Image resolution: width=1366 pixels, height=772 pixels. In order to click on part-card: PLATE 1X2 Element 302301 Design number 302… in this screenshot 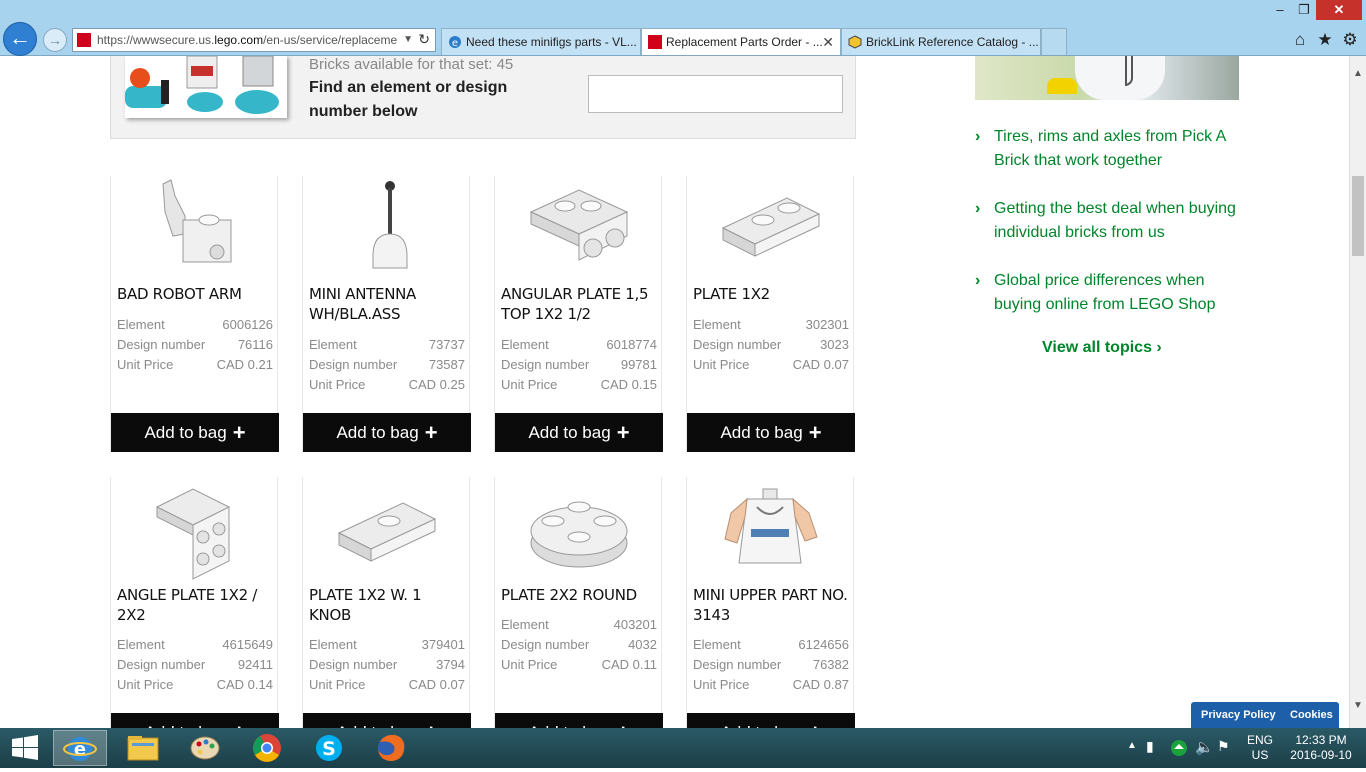, I will do `click(770, 314)`.